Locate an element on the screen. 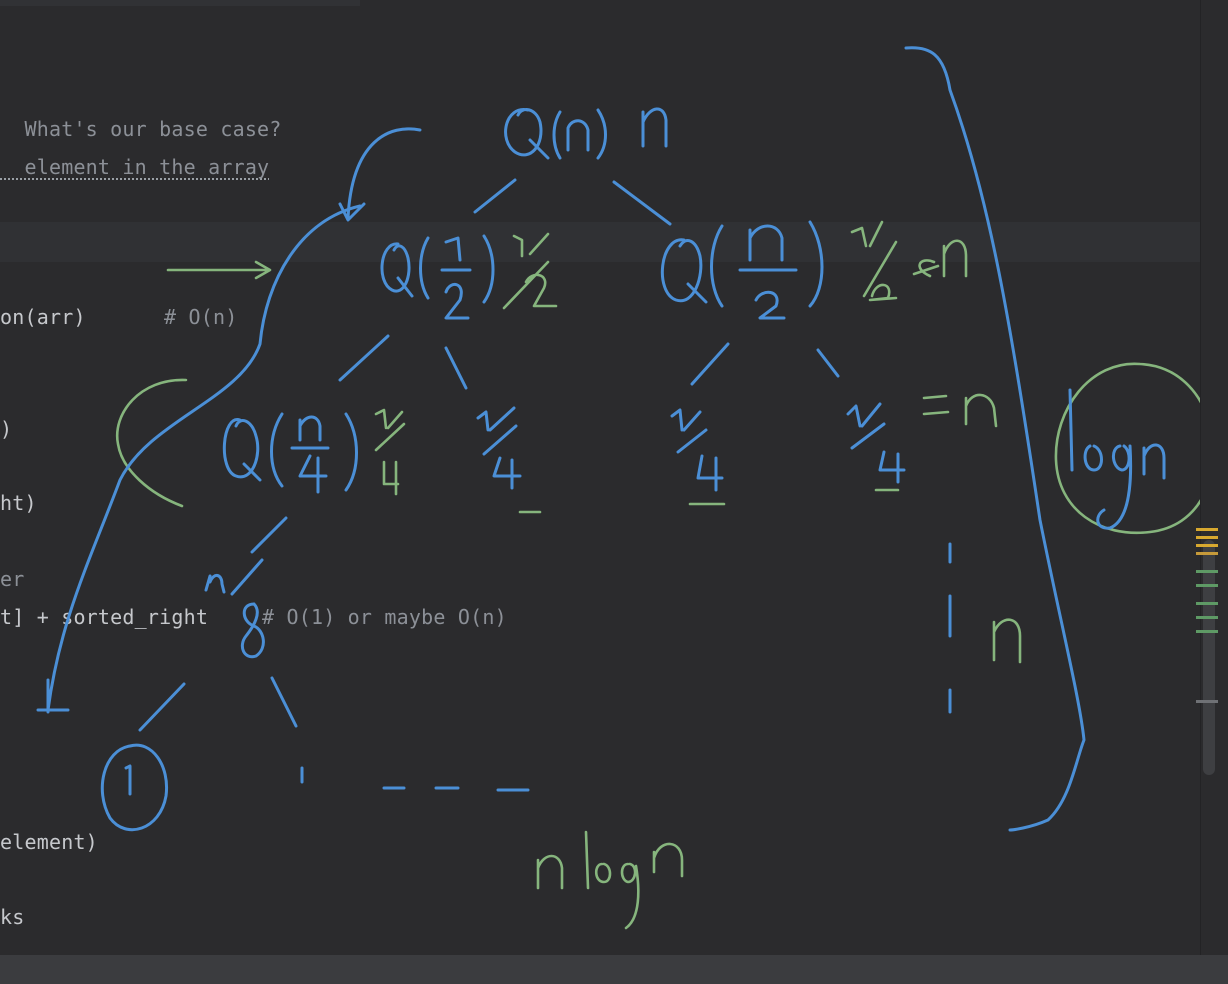 The height and width of the screenshot is (984, 1228). ink-q-n-root is located at coordinates (586, 133).